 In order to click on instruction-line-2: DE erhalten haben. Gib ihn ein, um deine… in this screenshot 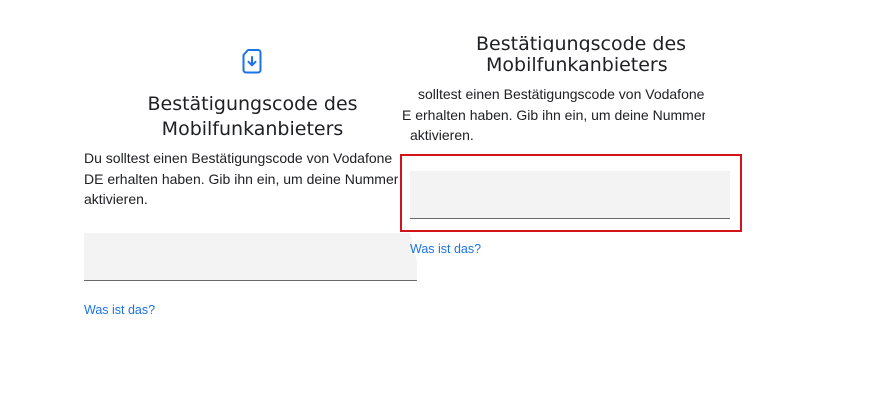, I will do `click(246, 178)`.